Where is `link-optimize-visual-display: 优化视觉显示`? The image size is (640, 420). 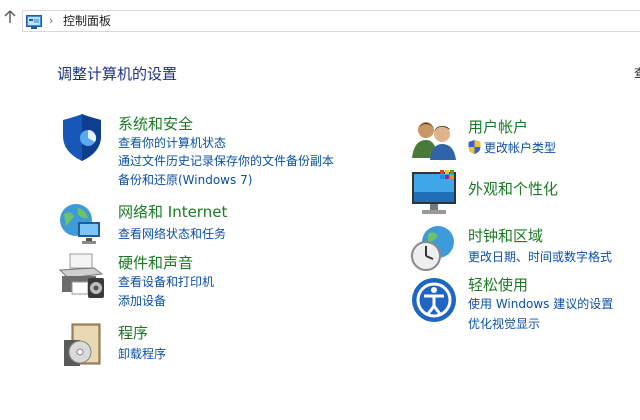
link-optimize-visual-display: 优化视觉显示 is located at coordinates (504, 324).